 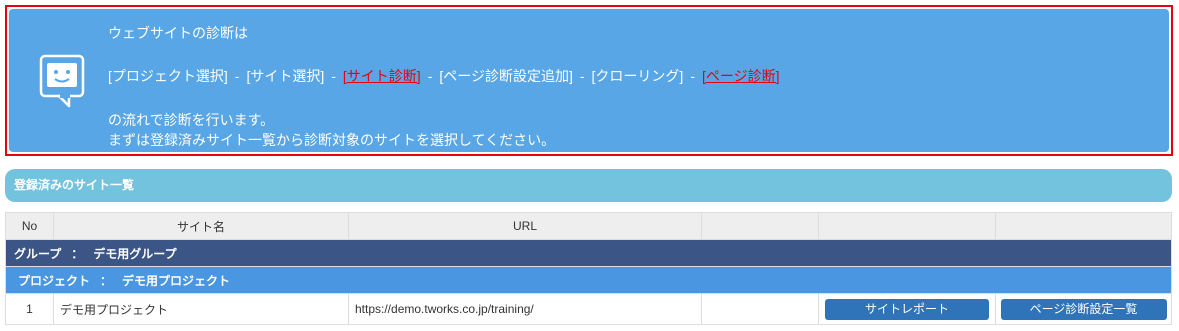 What do you see at coordinates (191, 120) in the screenshot?
I see `instruction-line-flow-note: の流れで診断を行います。` at bounding box center [191, 120].